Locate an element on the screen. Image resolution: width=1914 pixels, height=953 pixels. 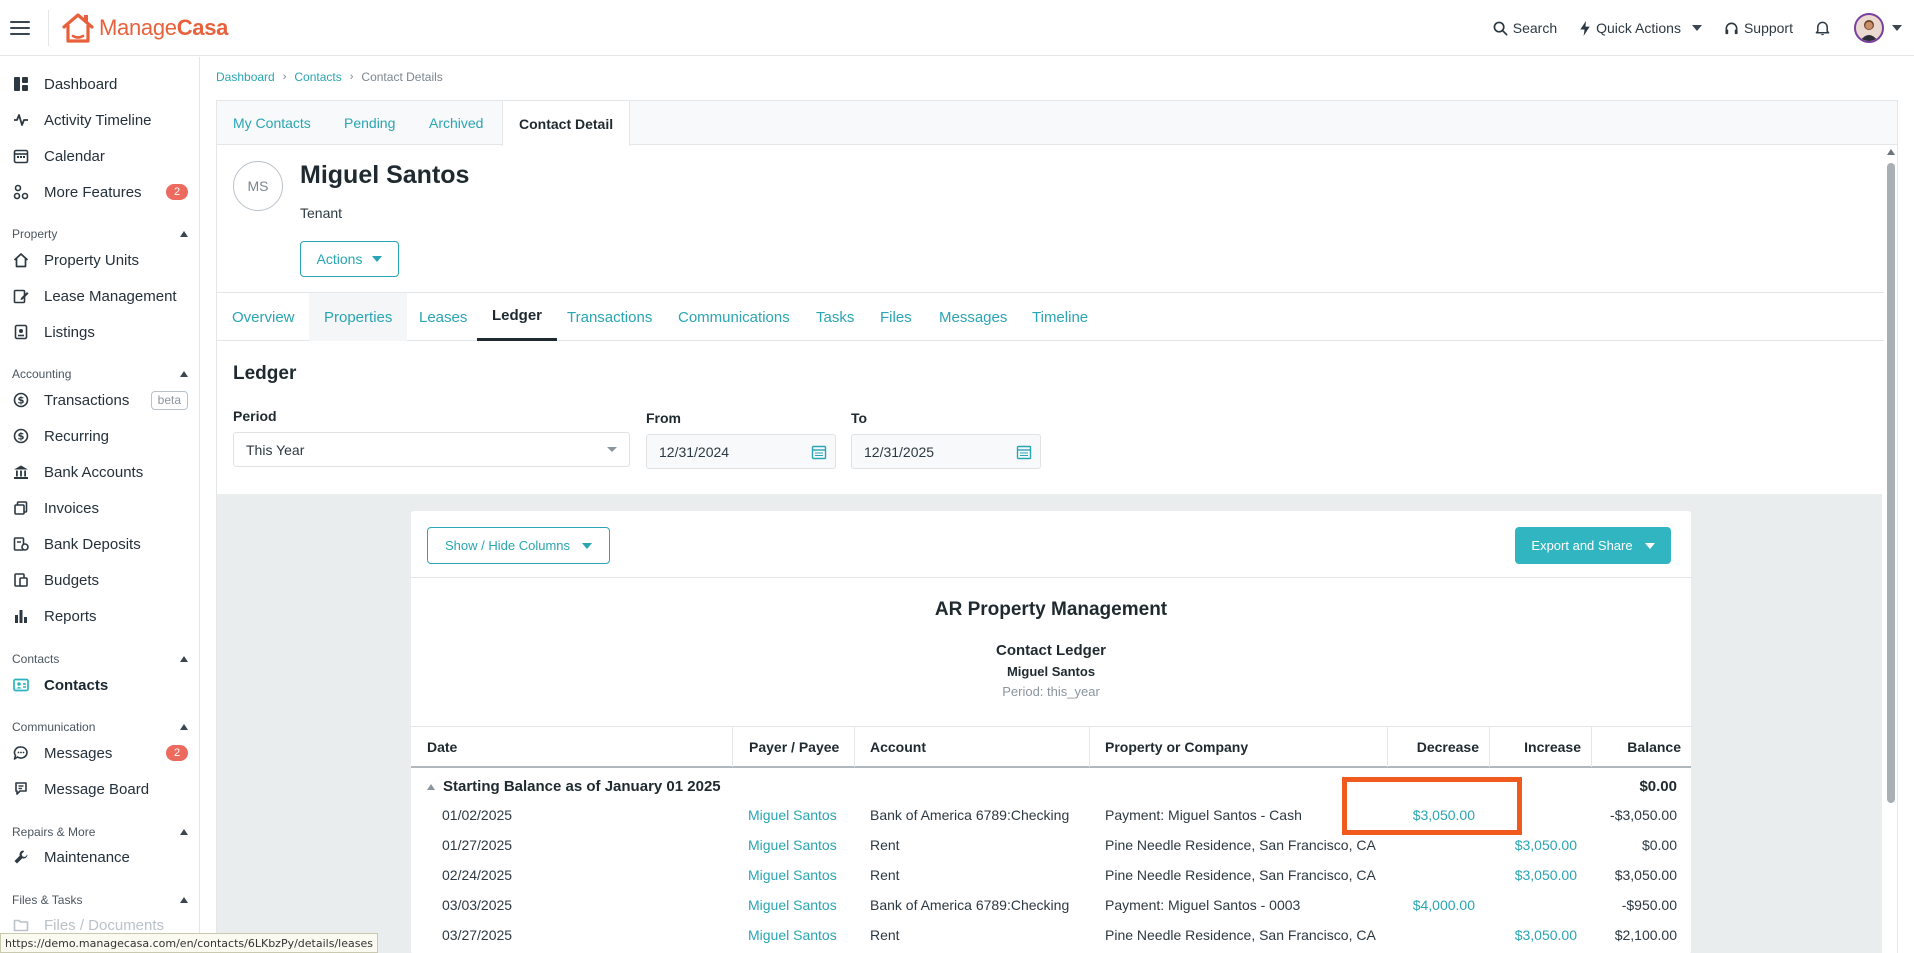
sidebar-section-repairs: Repairs & More is located at coordinates (100, 832).